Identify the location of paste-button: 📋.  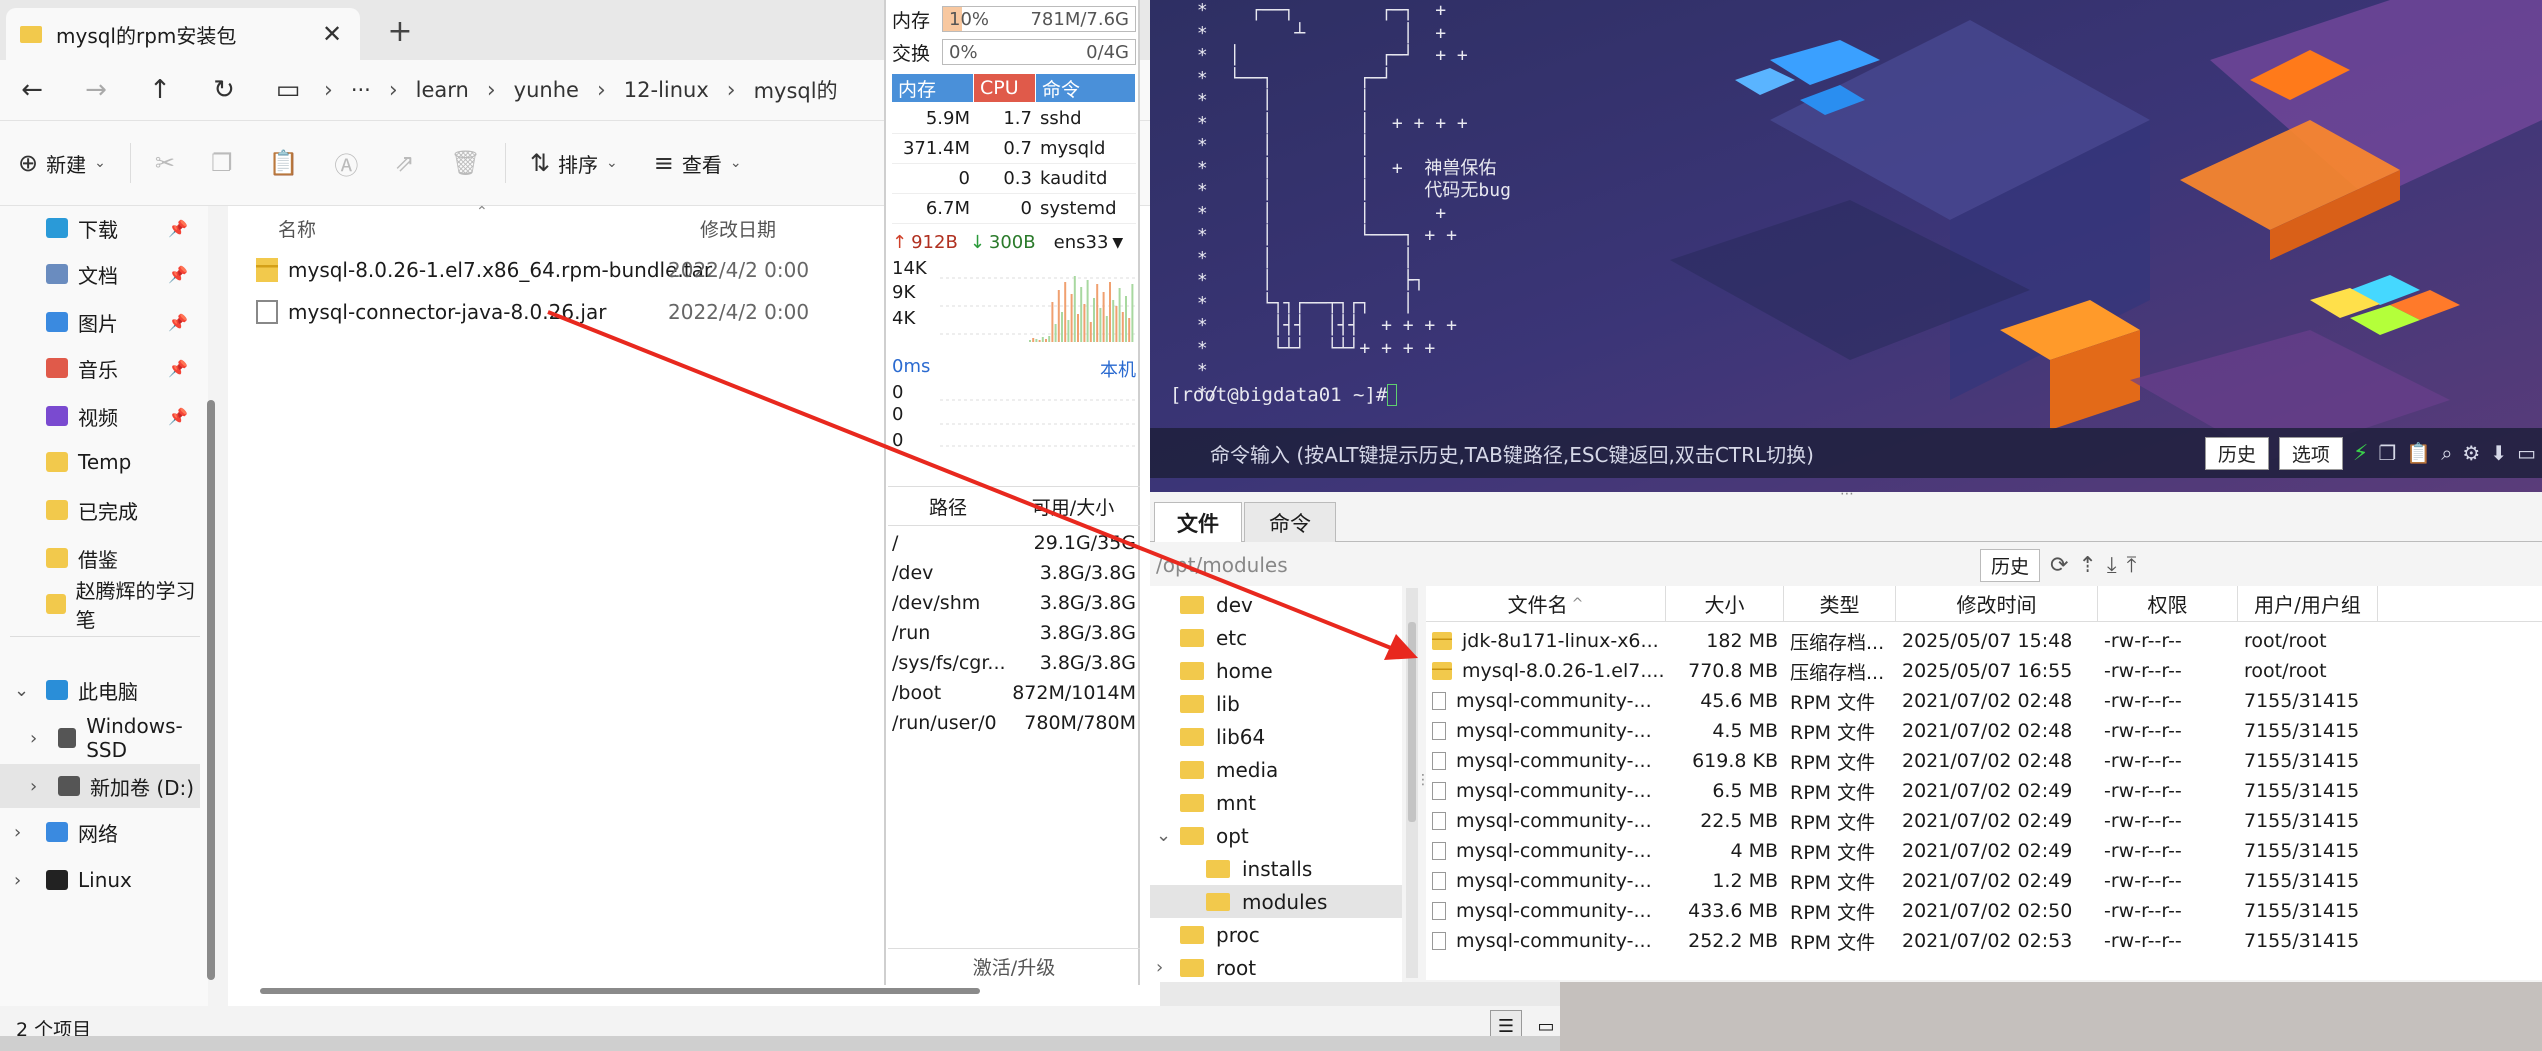
(283, 163).